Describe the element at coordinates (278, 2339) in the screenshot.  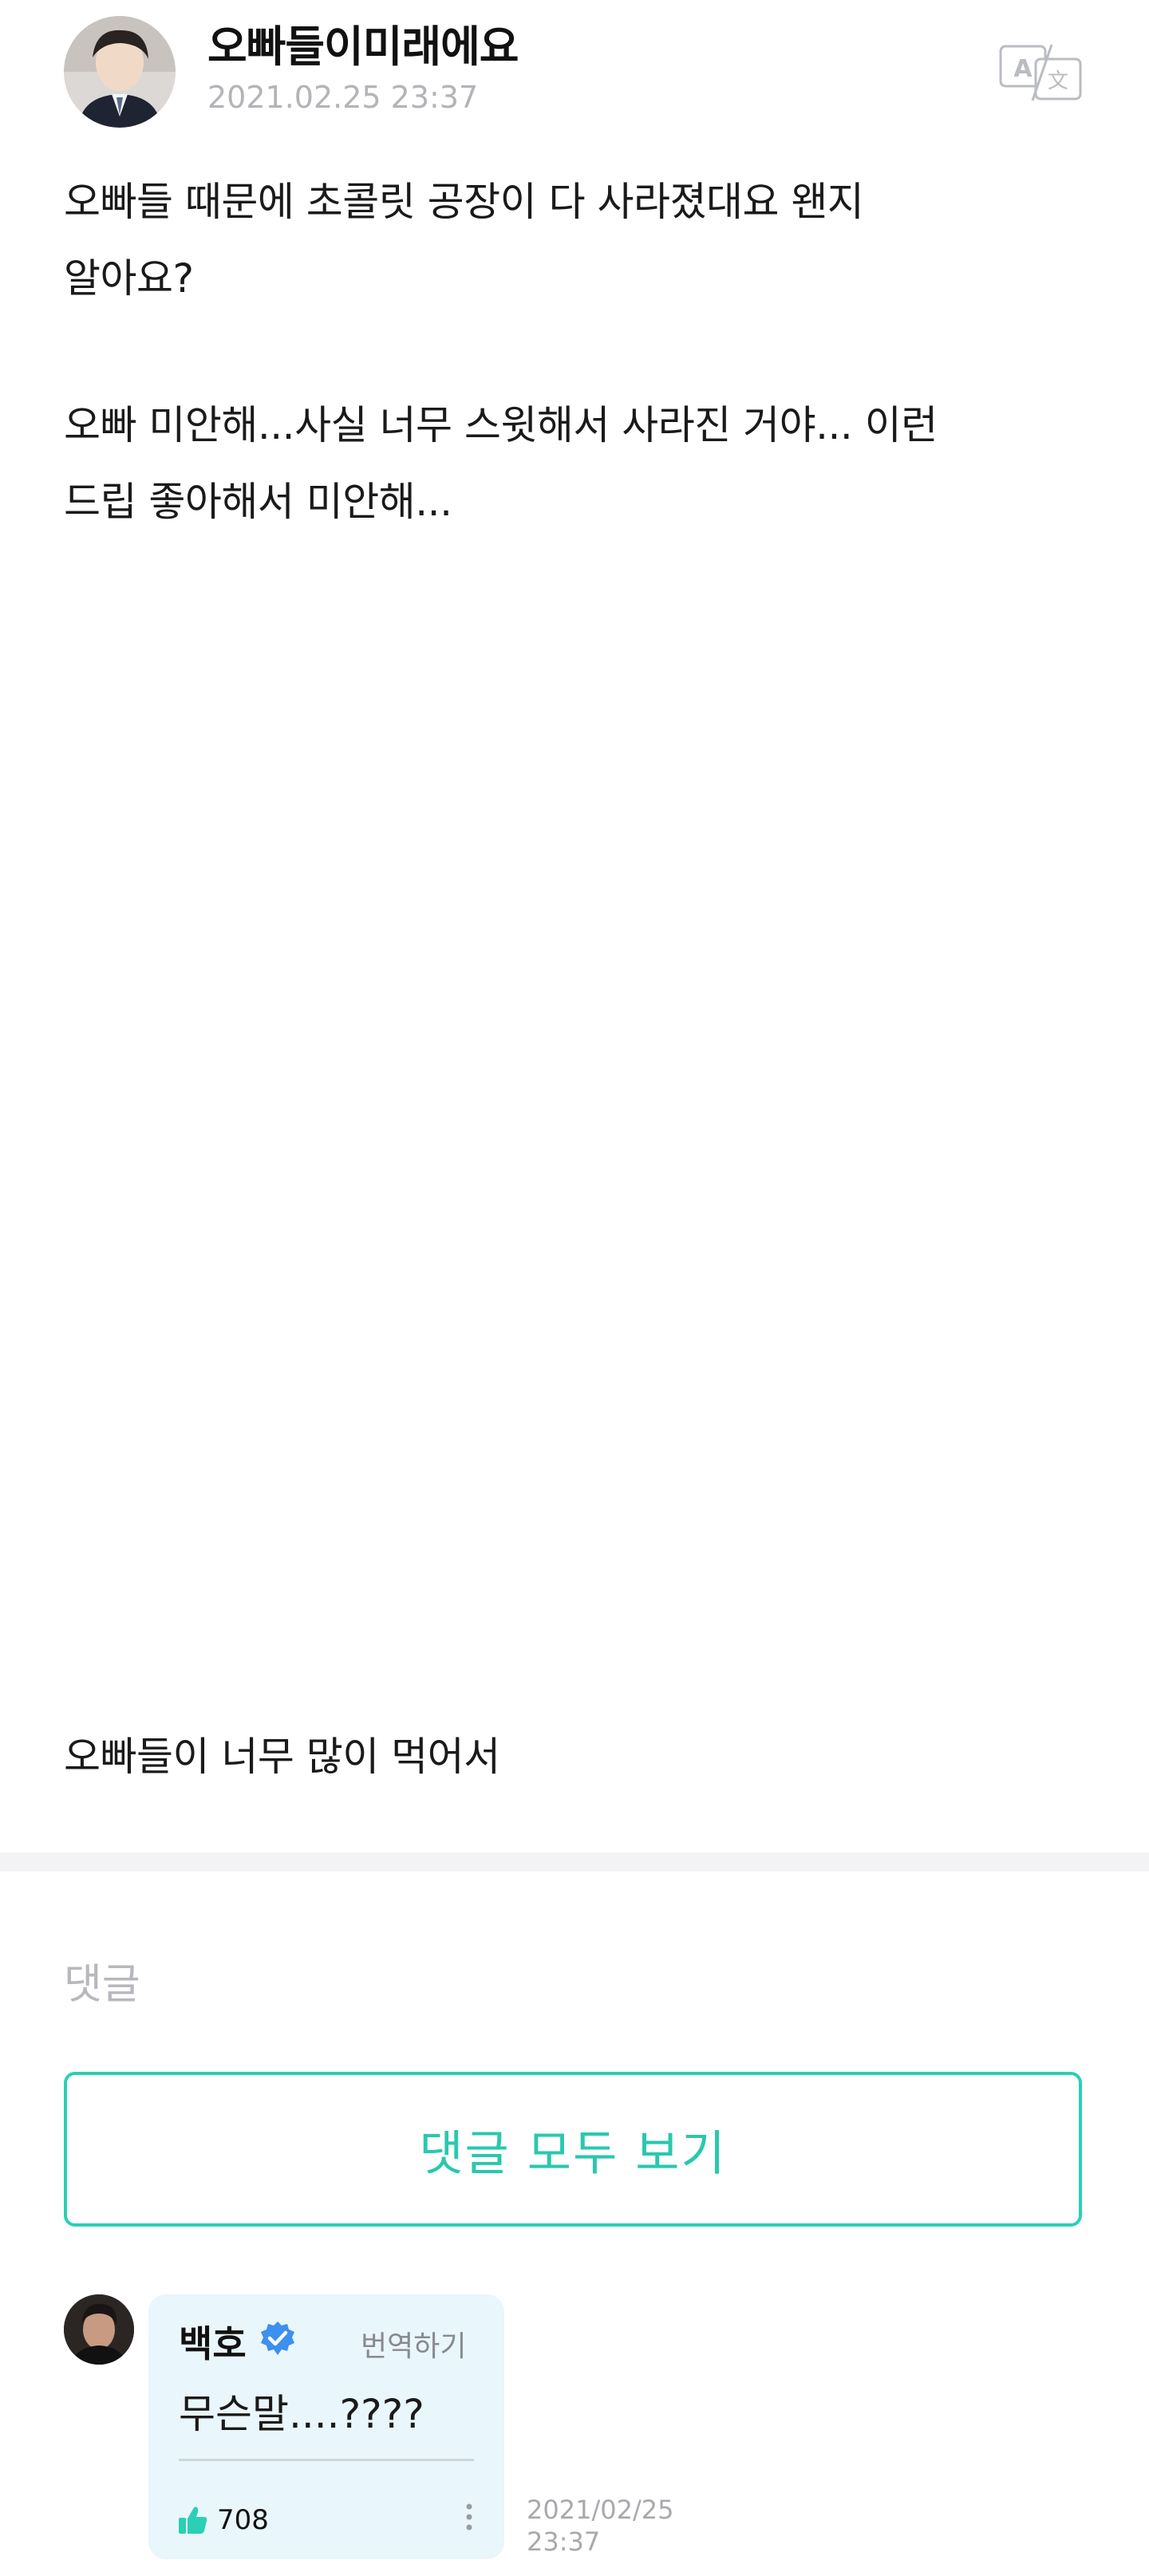
I see `verified-badge-icon` at that location.